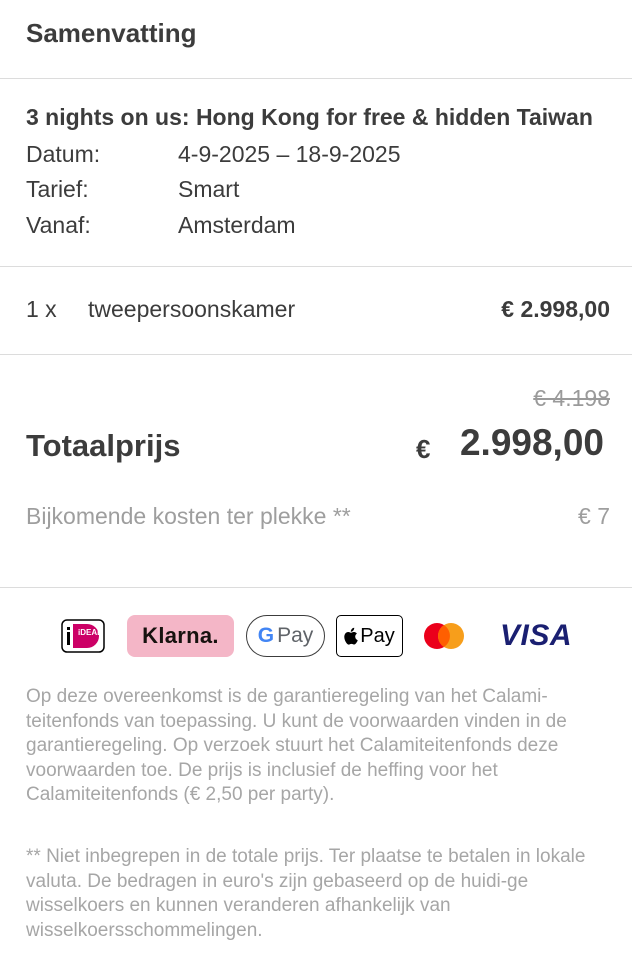  I want to click on line-item-quantity: 1 x, so click(41, 309).